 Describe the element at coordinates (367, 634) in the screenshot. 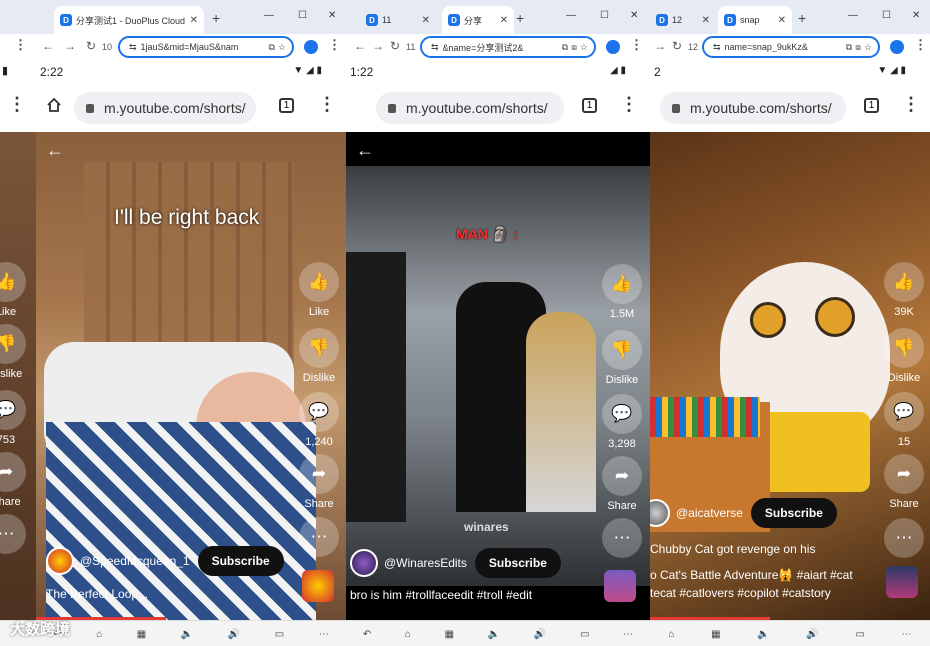

I see `back-nav-icon: ↶` at that location.